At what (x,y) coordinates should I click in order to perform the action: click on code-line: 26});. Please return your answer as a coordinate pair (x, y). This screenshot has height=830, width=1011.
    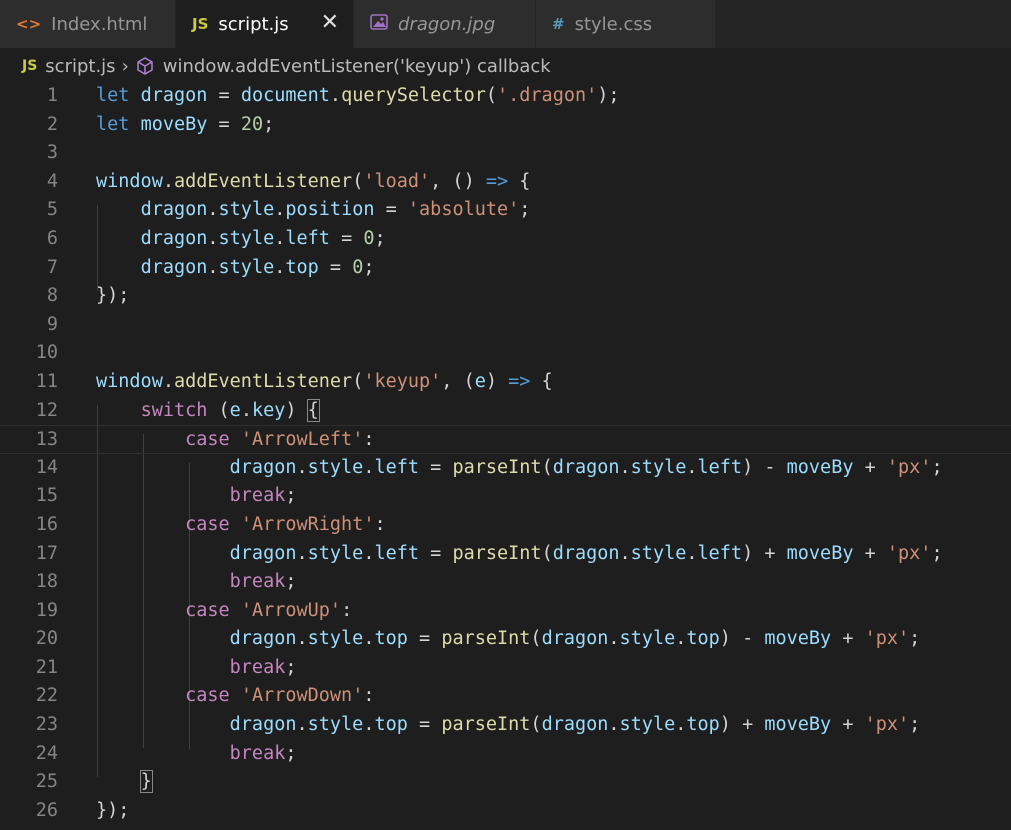
    Looking at the image, I should click on (505, 811).